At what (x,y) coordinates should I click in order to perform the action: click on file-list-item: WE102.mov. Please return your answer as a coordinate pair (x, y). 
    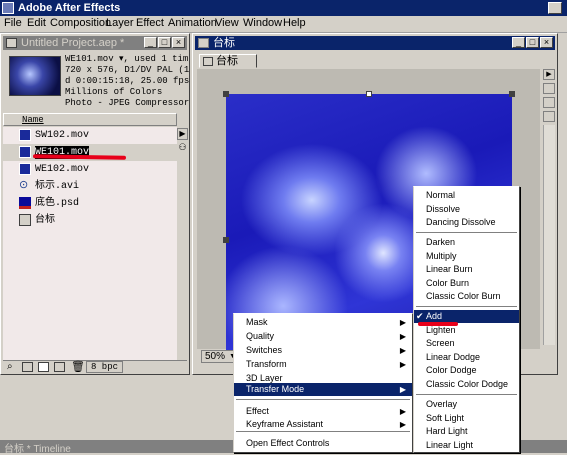
    Looking at the image, I should click on (90, 169).